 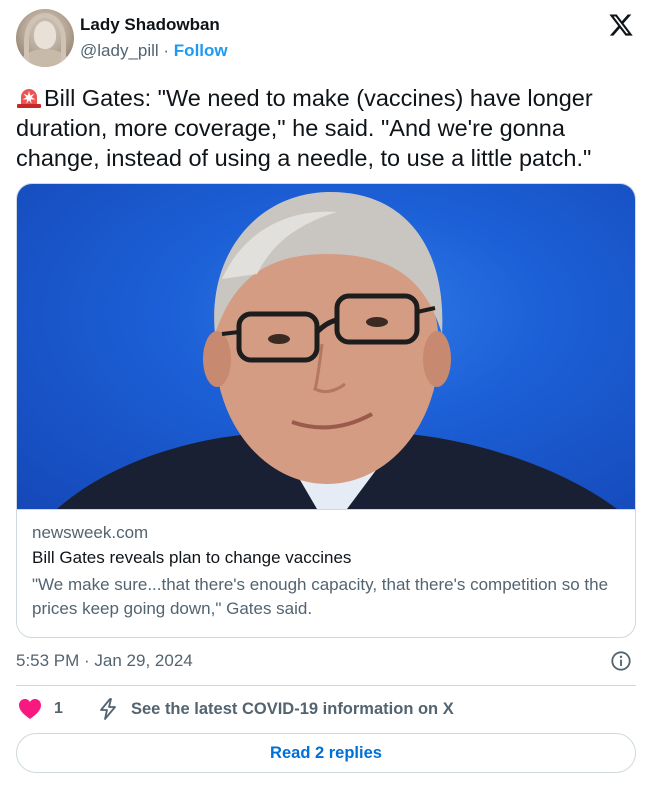 I want to click on follow-button: Follow, so click(x=201, y=50).